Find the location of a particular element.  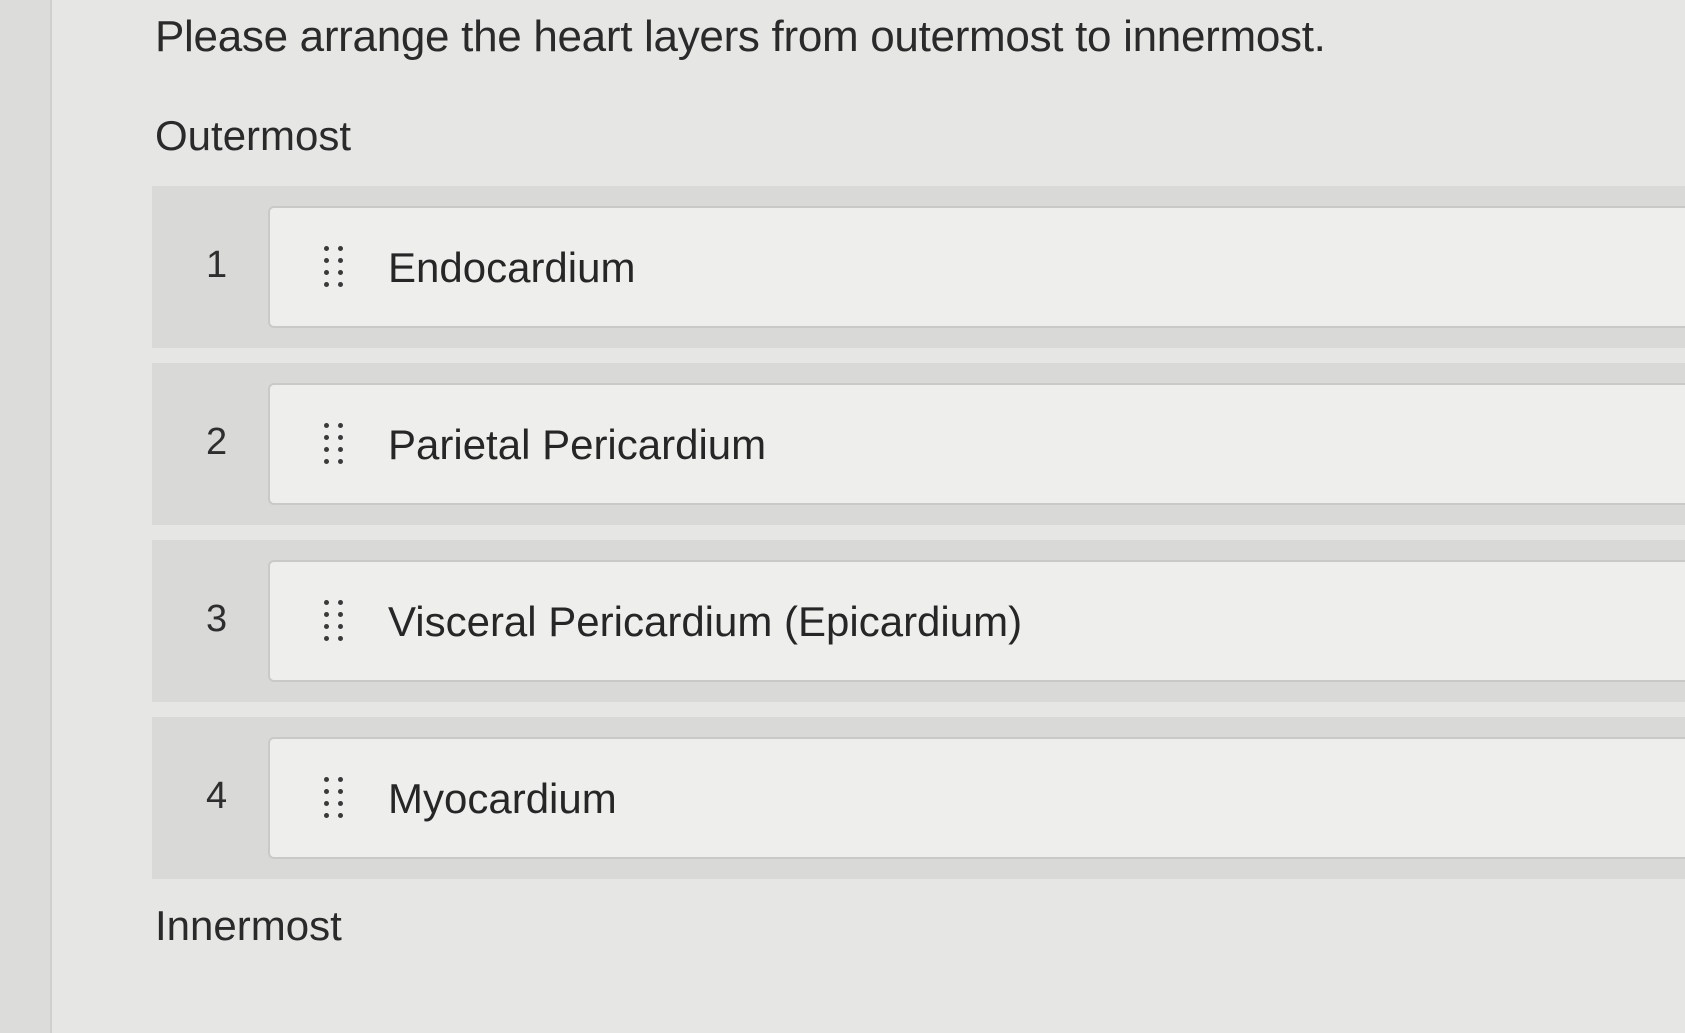

ordering-row: 1 Endocardium is located at coordinates (918, 267).